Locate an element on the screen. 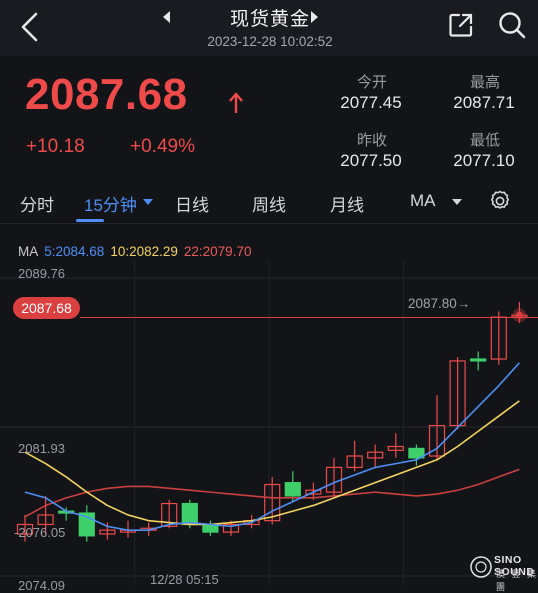  back-arrow-icon is located at coordinates (31, 27).